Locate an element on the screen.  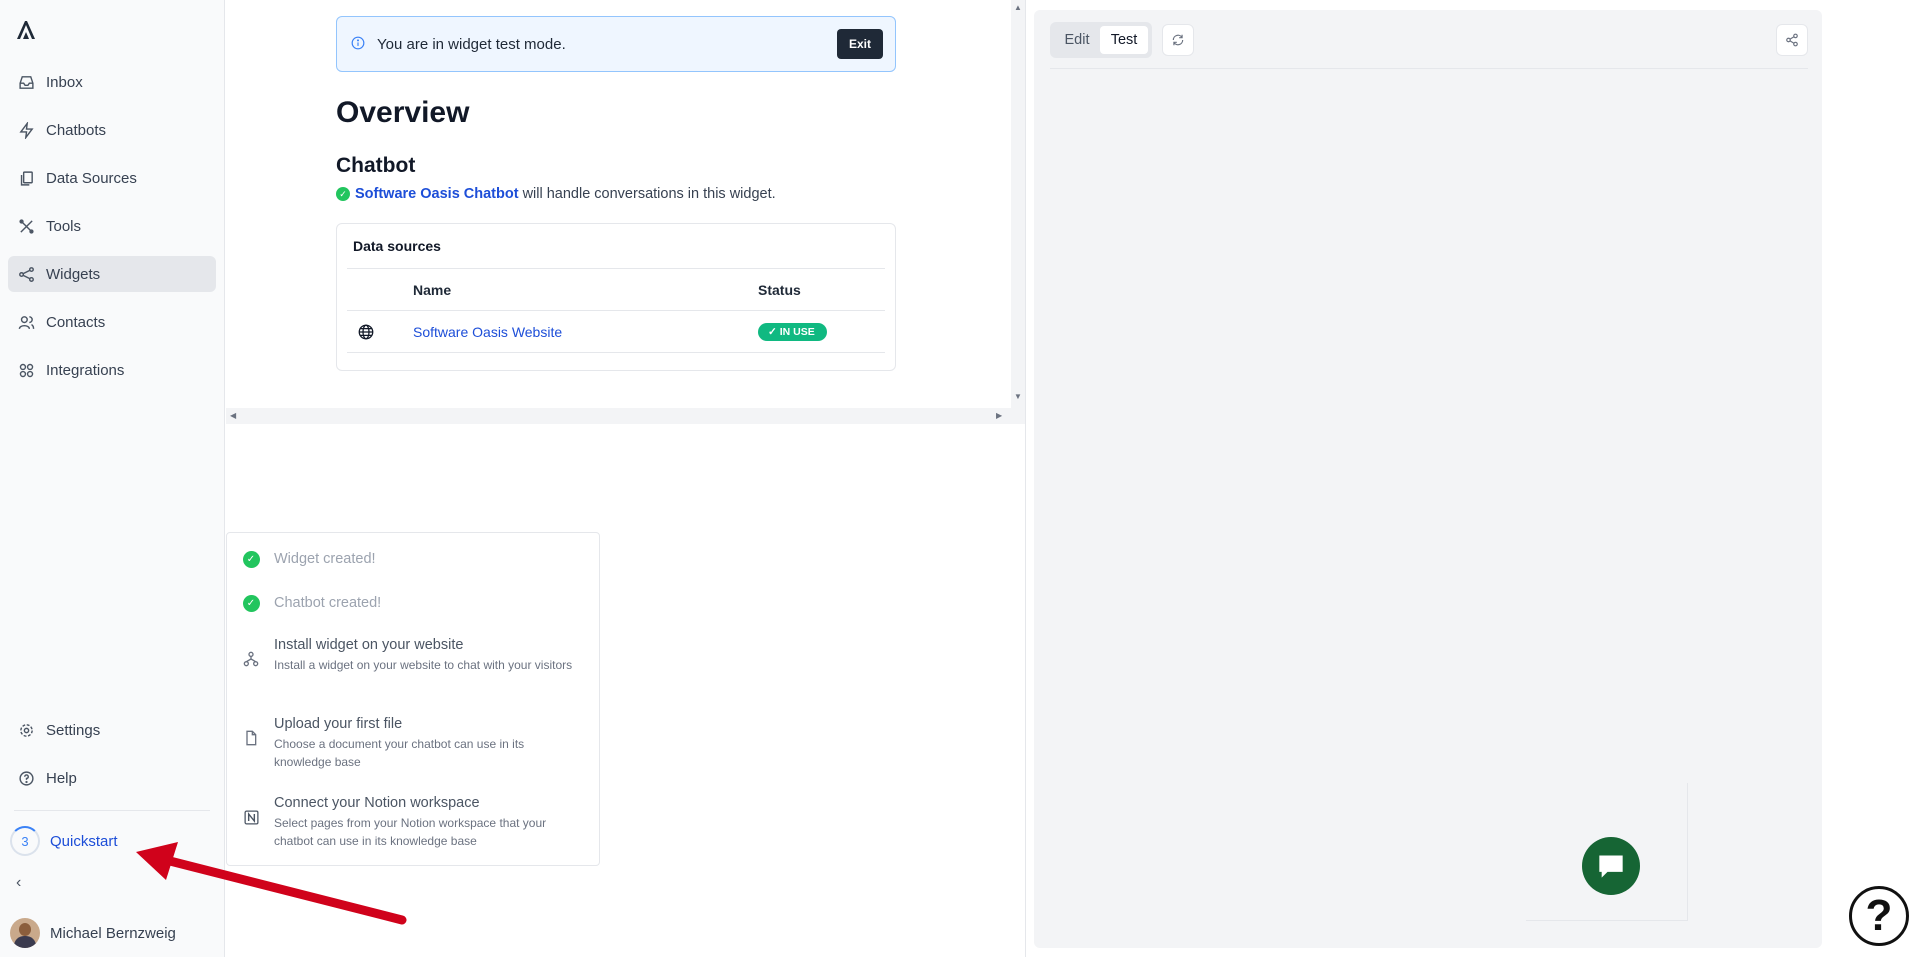
annotation-arrow-icon is located at coordinates (271, 883).